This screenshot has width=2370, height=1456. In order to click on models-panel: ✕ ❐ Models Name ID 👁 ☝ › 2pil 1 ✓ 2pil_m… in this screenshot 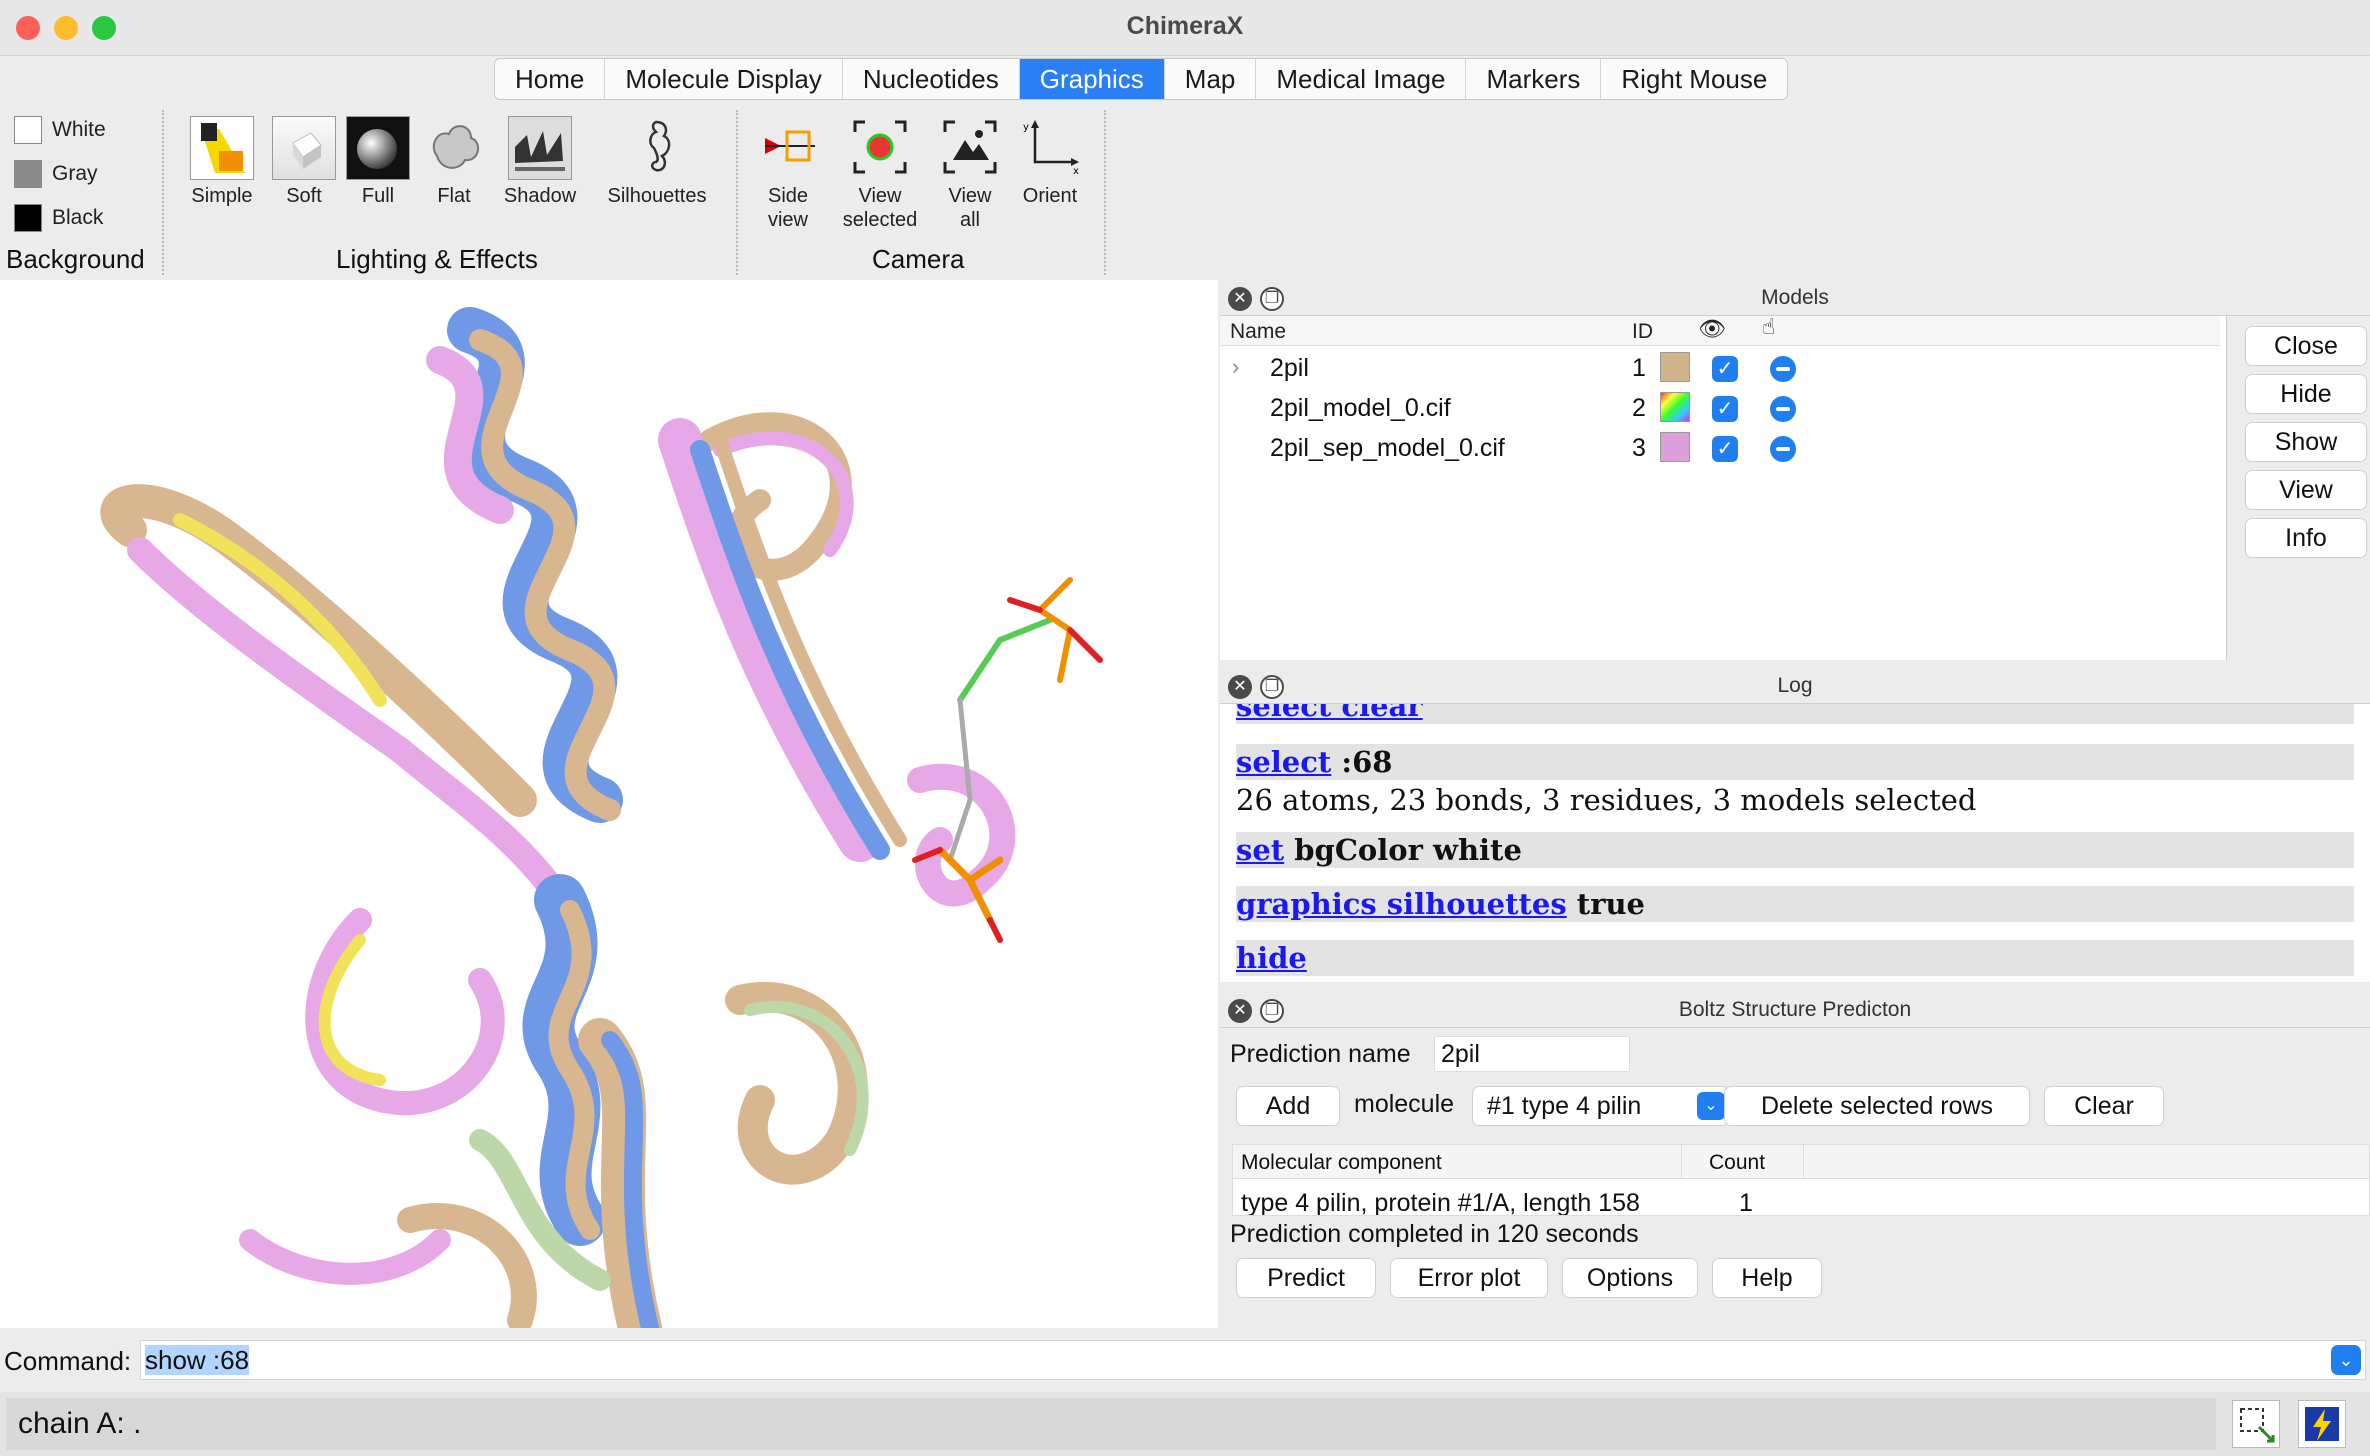, I will do `click(1795, 470)`.